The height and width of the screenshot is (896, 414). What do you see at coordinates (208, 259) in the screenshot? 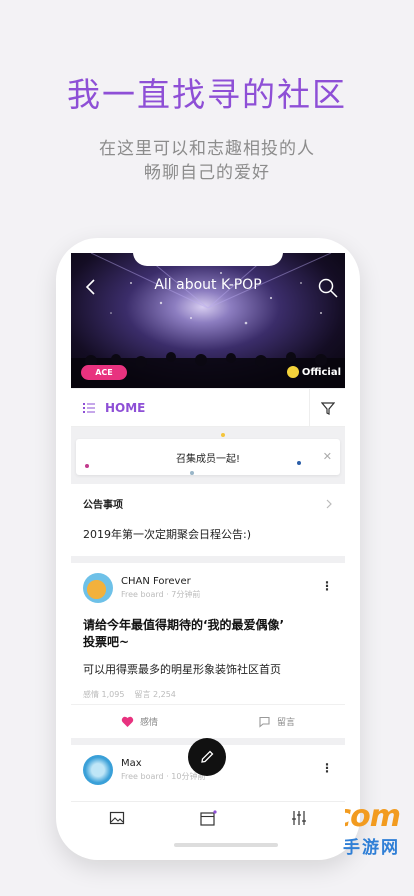
I see `phone-notch` at bounding box center [208, 259].